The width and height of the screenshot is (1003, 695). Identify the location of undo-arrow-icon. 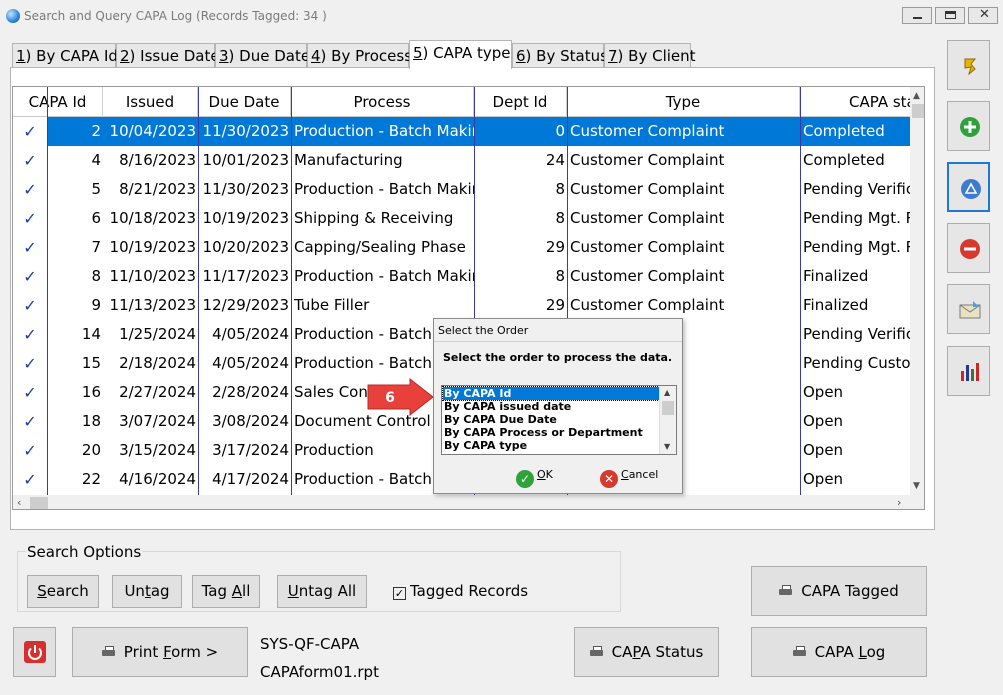
(970, 67).